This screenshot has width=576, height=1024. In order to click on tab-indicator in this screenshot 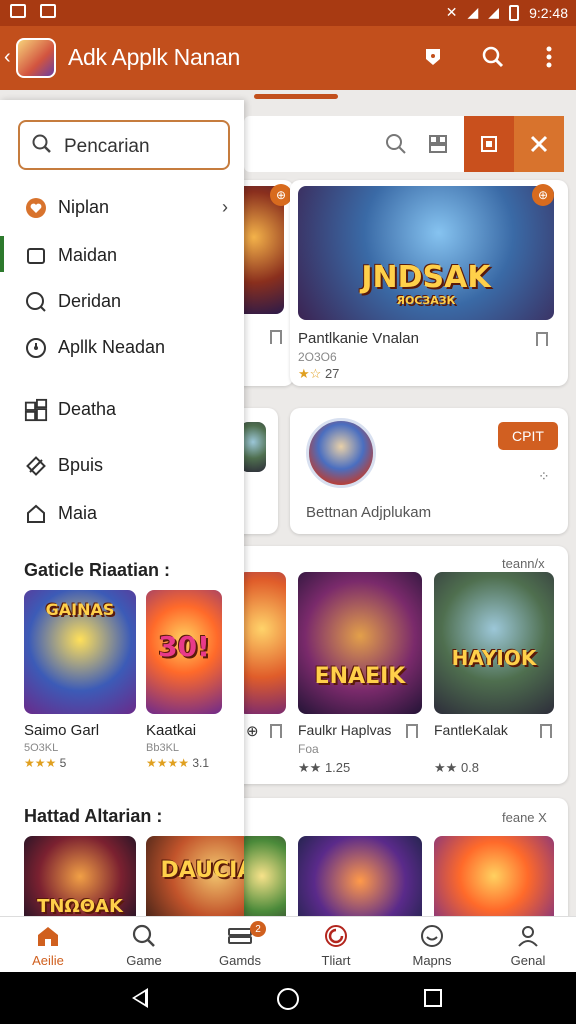, I will do `click(296, 96)`.